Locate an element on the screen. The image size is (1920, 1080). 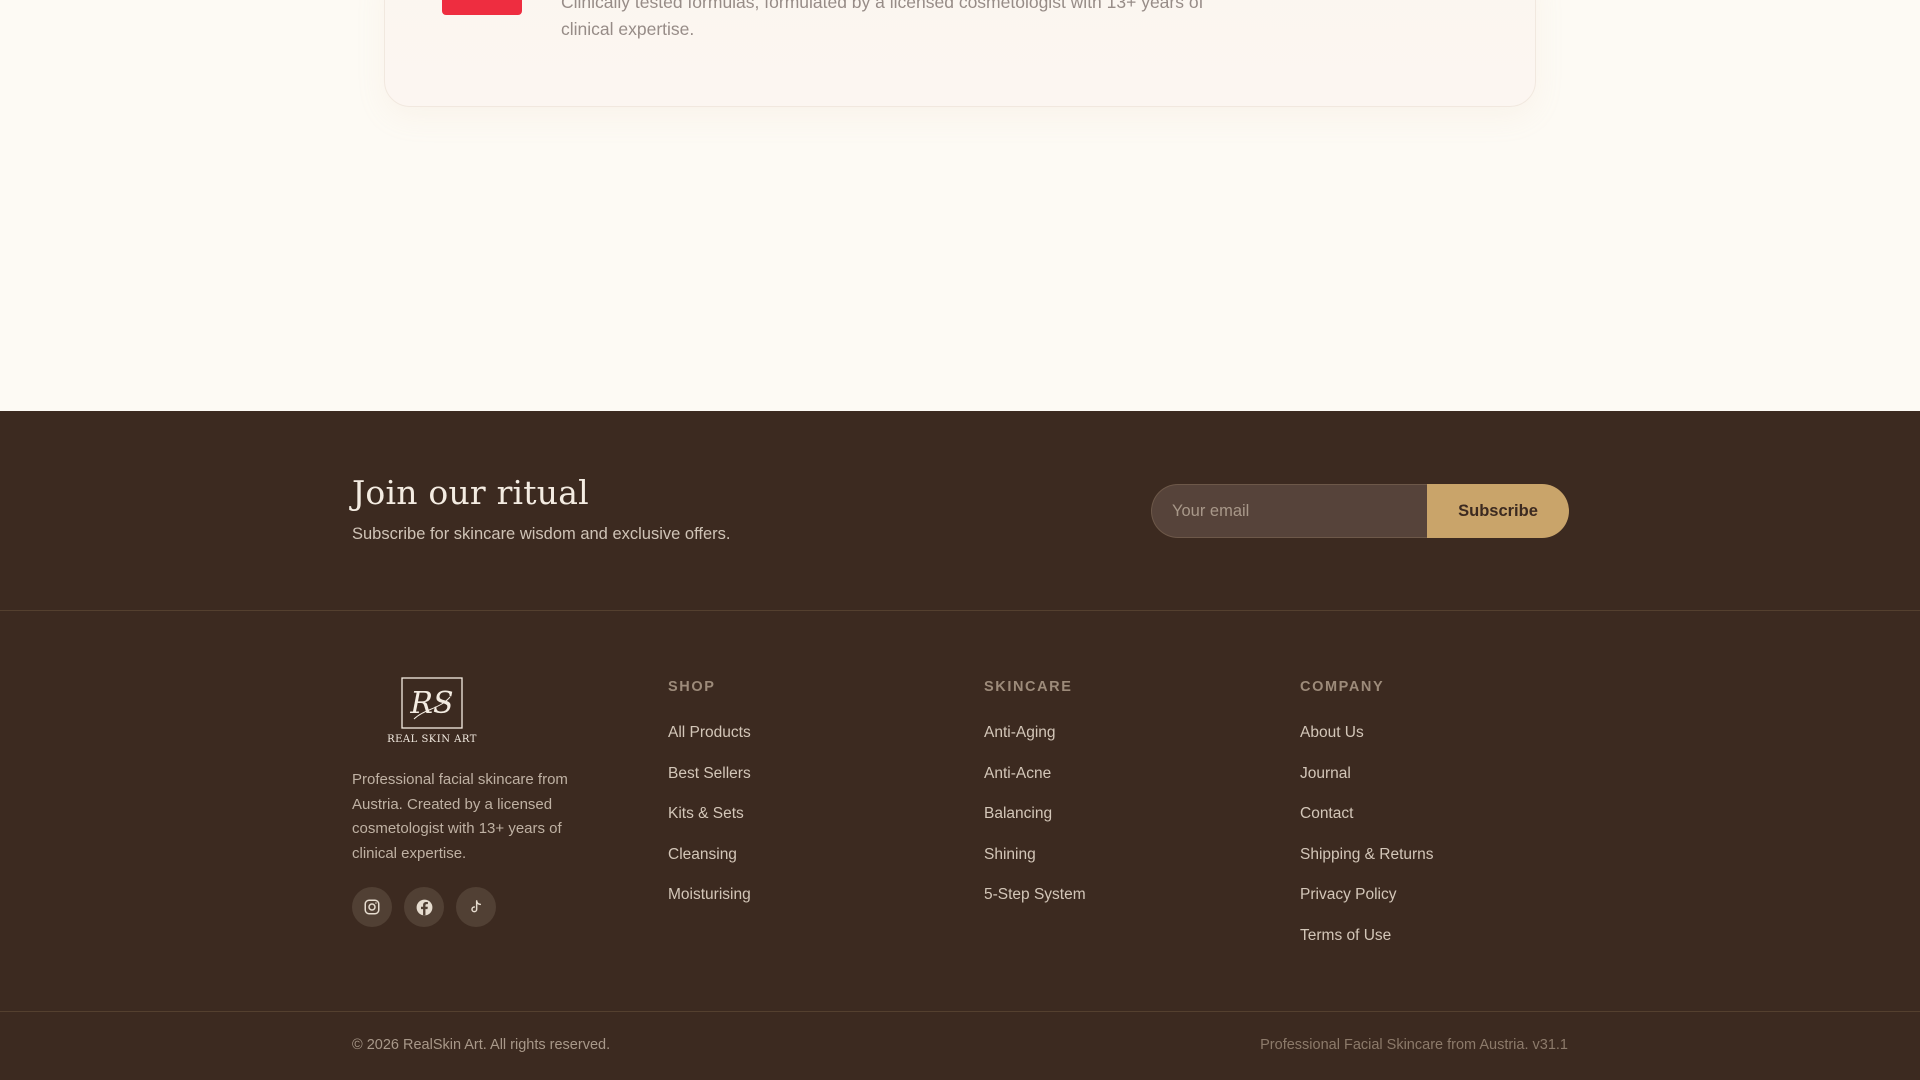
link-cleansing: Cleansing is located at coordinates (702, 854).